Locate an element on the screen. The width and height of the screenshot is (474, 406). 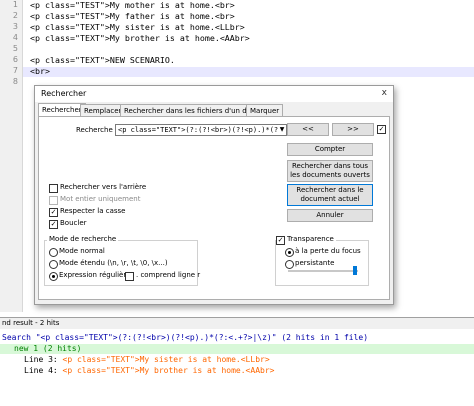
backward-checkbox is located at coordinates (53, 188).